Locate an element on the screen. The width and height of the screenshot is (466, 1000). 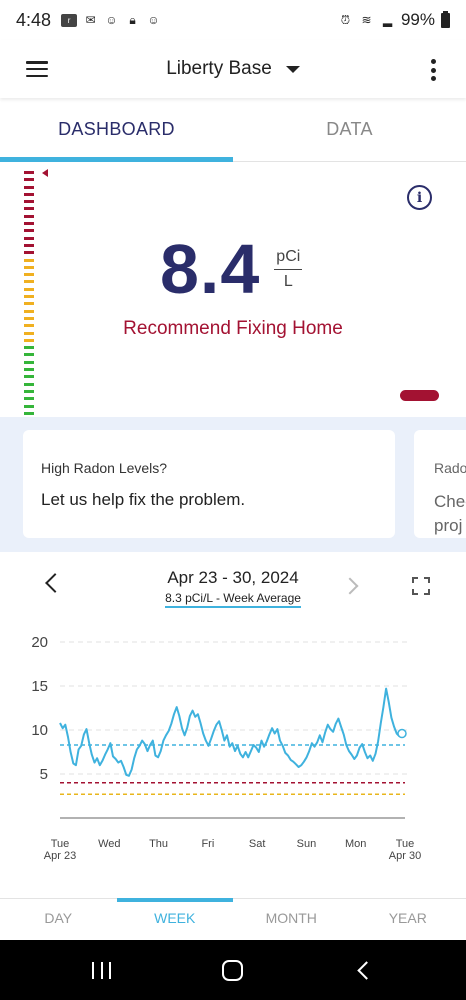
y-tick-label: 5 is located at coordinates (44, 774).